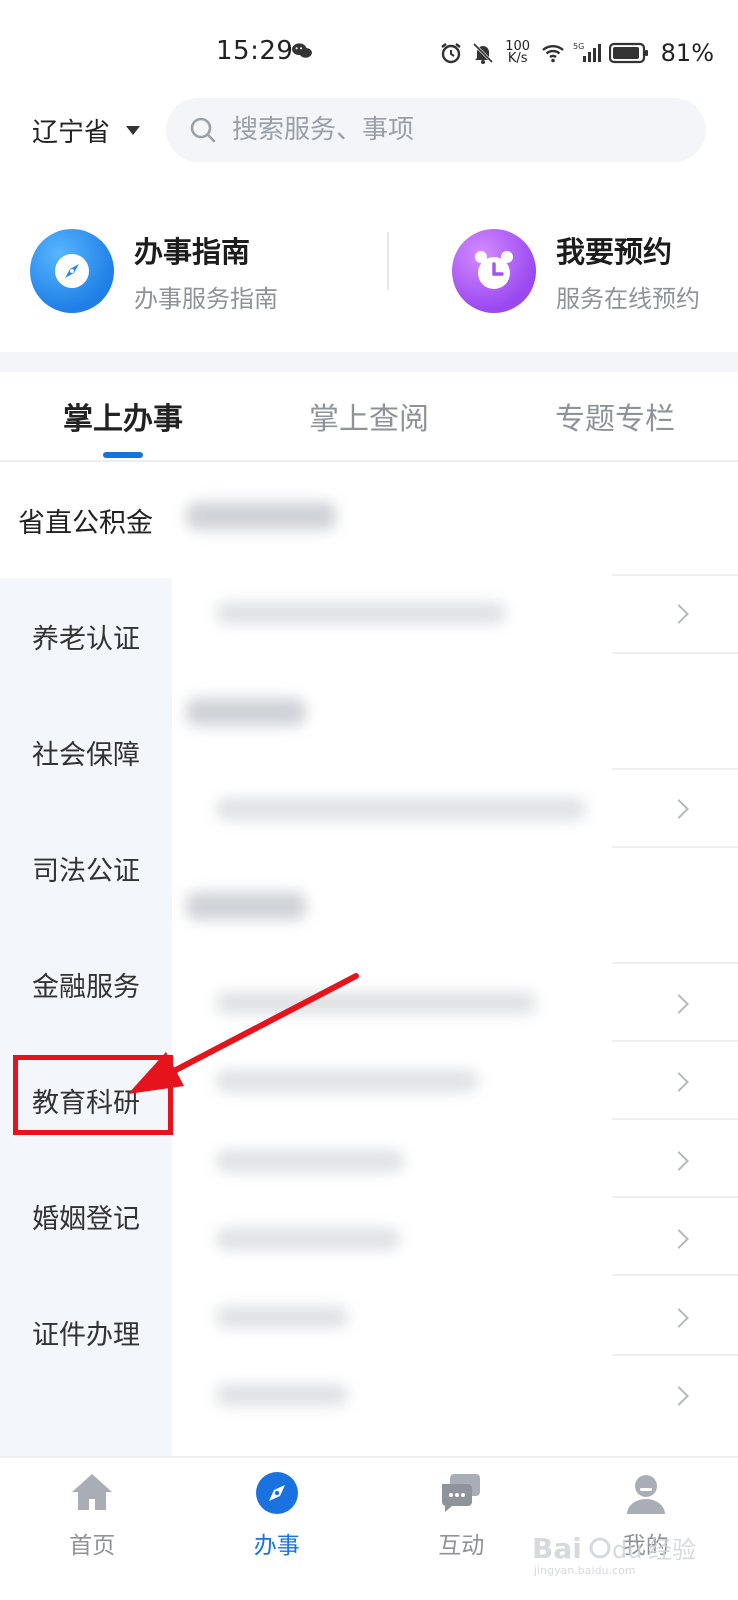 The image size is (738, 1600). Describe the element at coordinates (154, 271) in the screenshot. I see `guide-card: 办事指南 办事服务指南` at that location.